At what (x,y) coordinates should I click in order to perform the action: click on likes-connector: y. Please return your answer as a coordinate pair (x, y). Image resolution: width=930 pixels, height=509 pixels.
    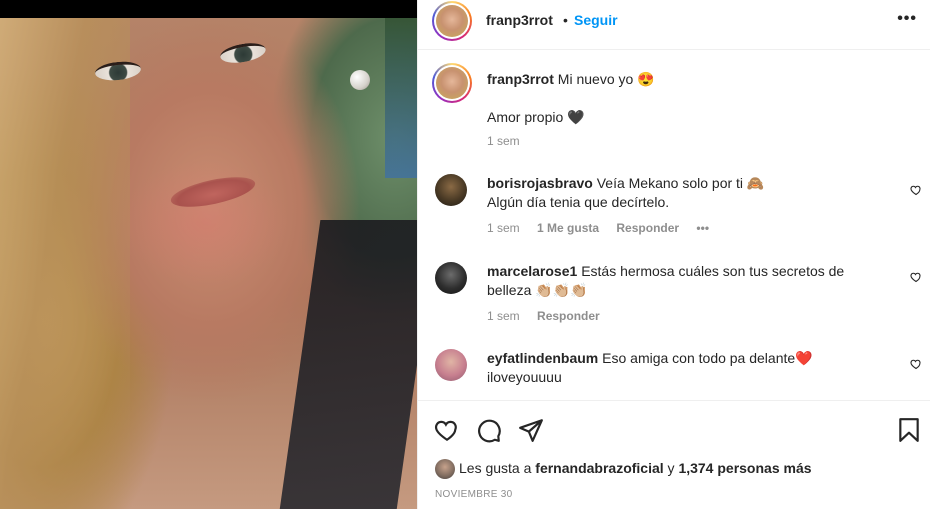
    Looking at the image, I should click on (671, 468).